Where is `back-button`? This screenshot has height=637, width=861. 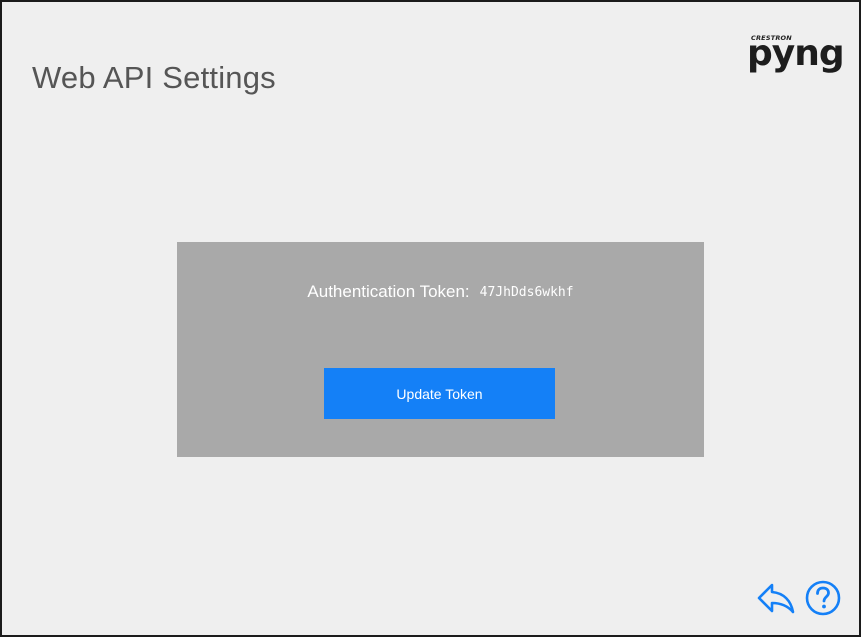 back-button is located at coordinates (776, 598).